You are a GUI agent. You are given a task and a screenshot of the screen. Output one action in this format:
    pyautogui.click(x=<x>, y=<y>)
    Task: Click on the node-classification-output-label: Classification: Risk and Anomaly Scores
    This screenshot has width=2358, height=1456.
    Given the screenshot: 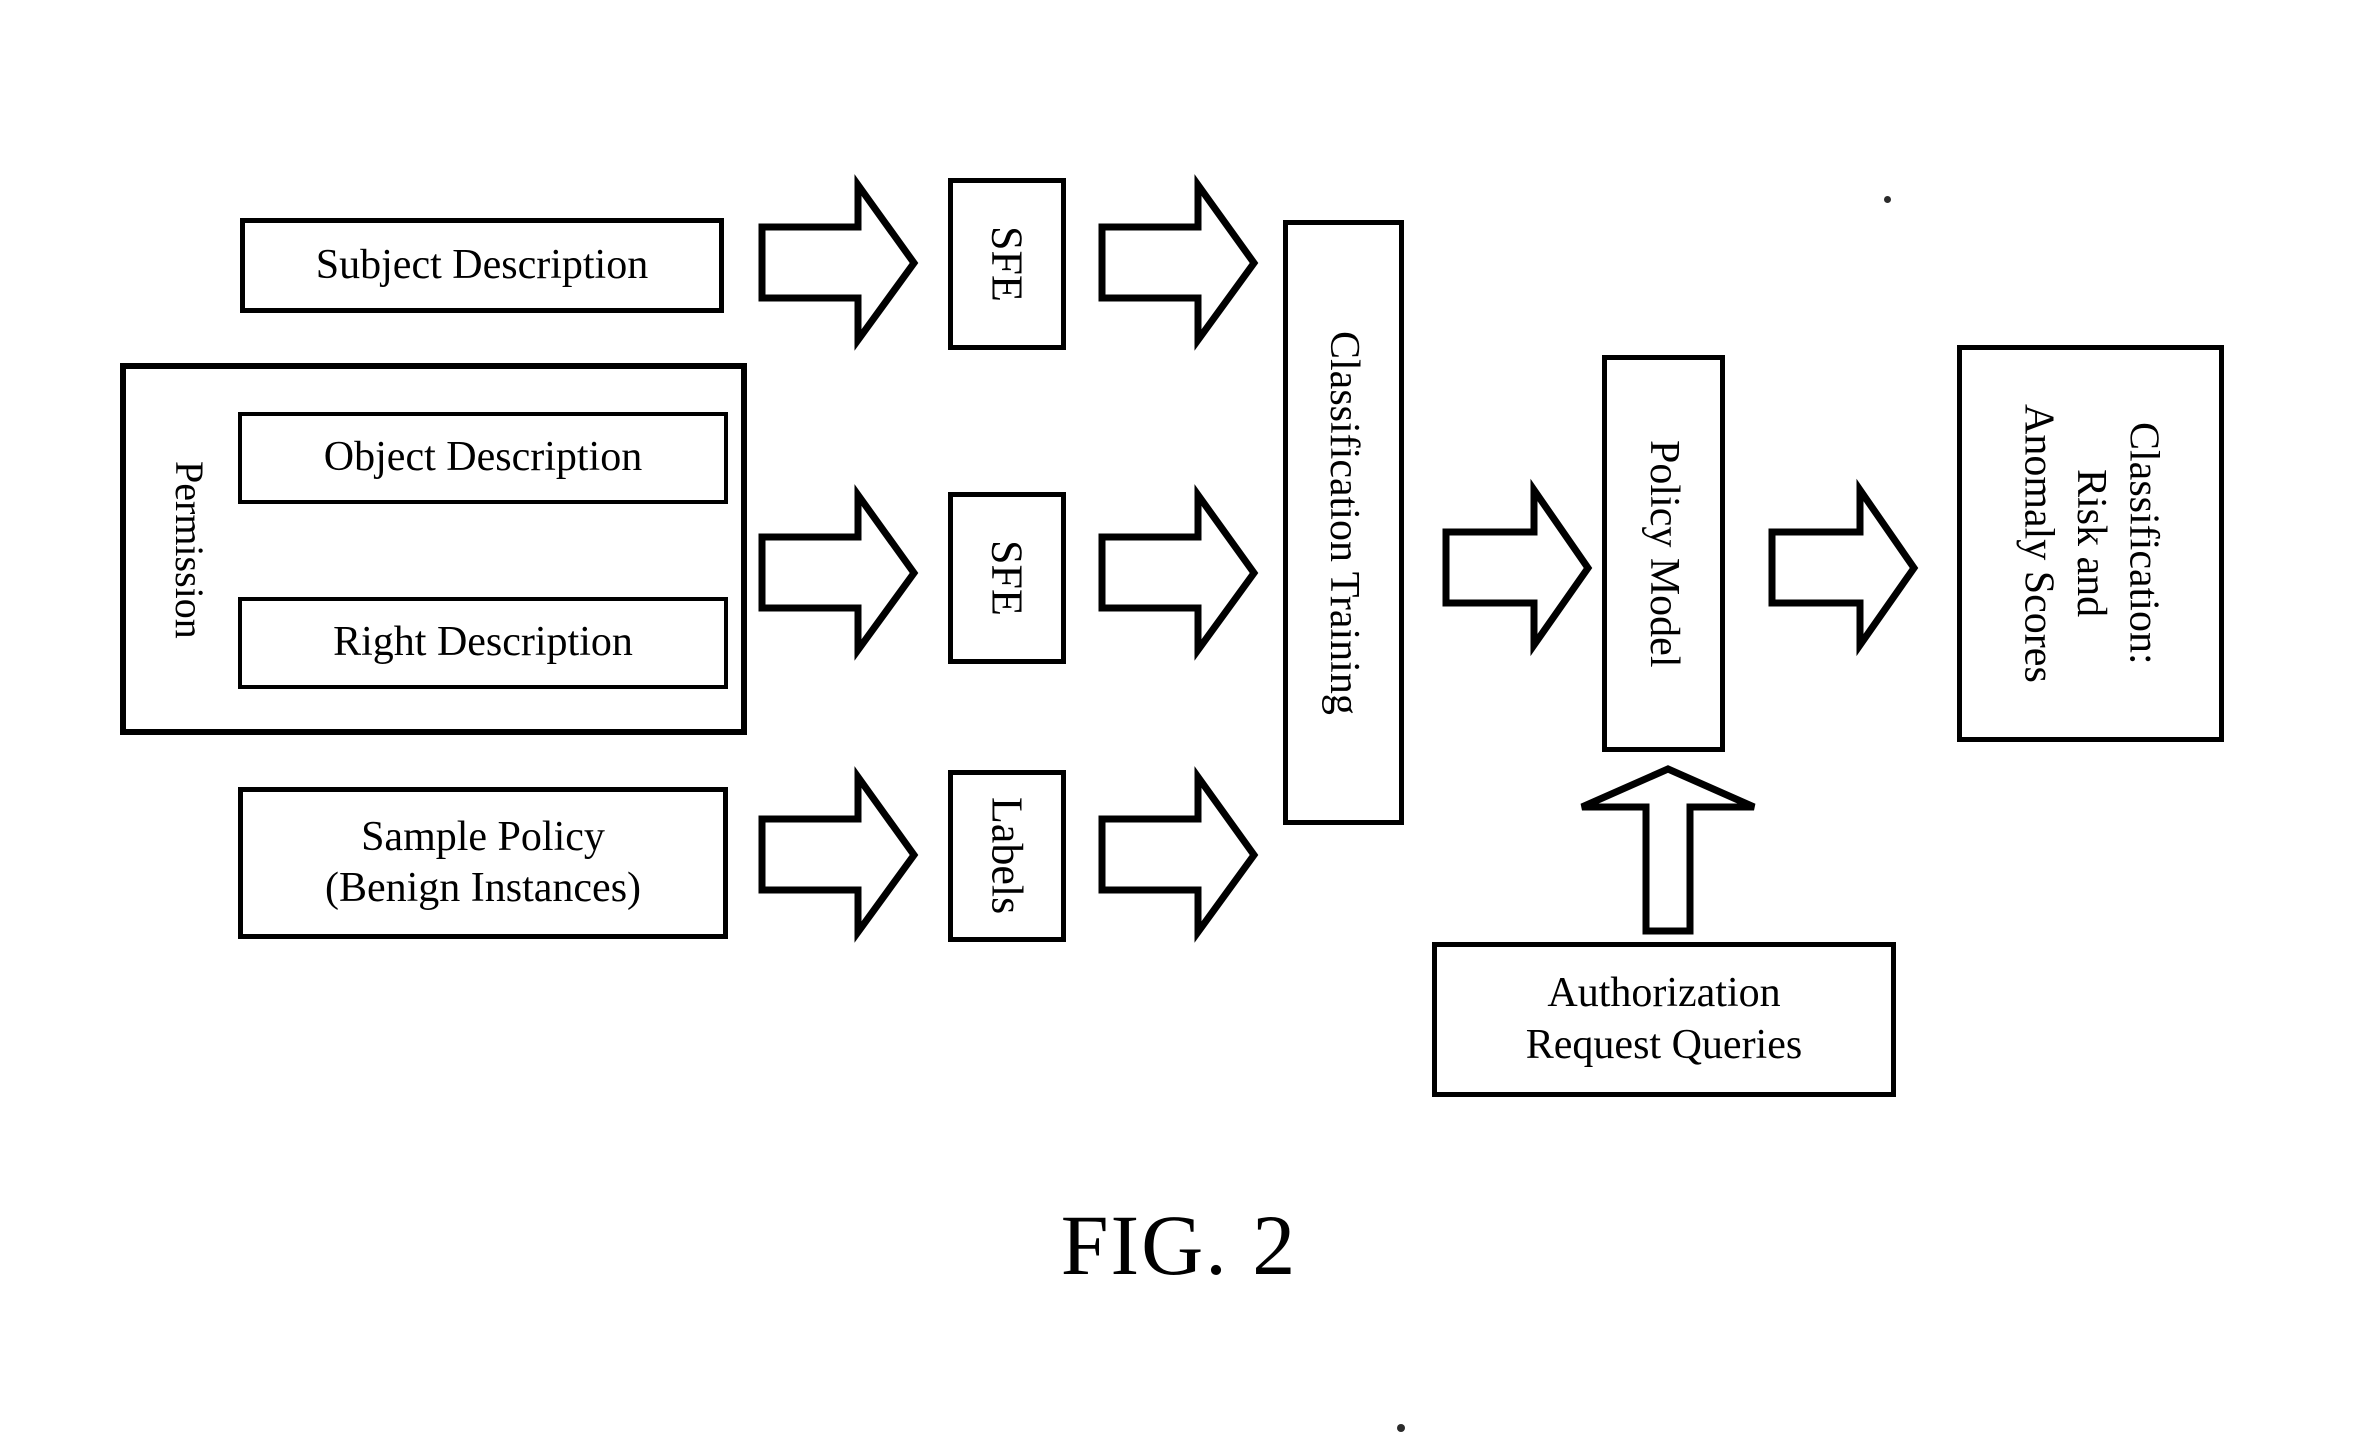 What is the action you would take?
    pyautogui.click(x=2091, y=543)
    